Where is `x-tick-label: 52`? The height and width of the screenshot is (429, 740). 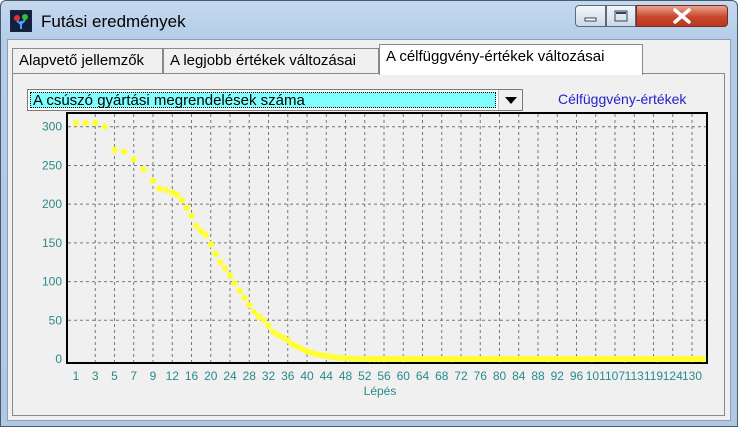 x-tick-label: 52 is located at coordinates (365, 376).